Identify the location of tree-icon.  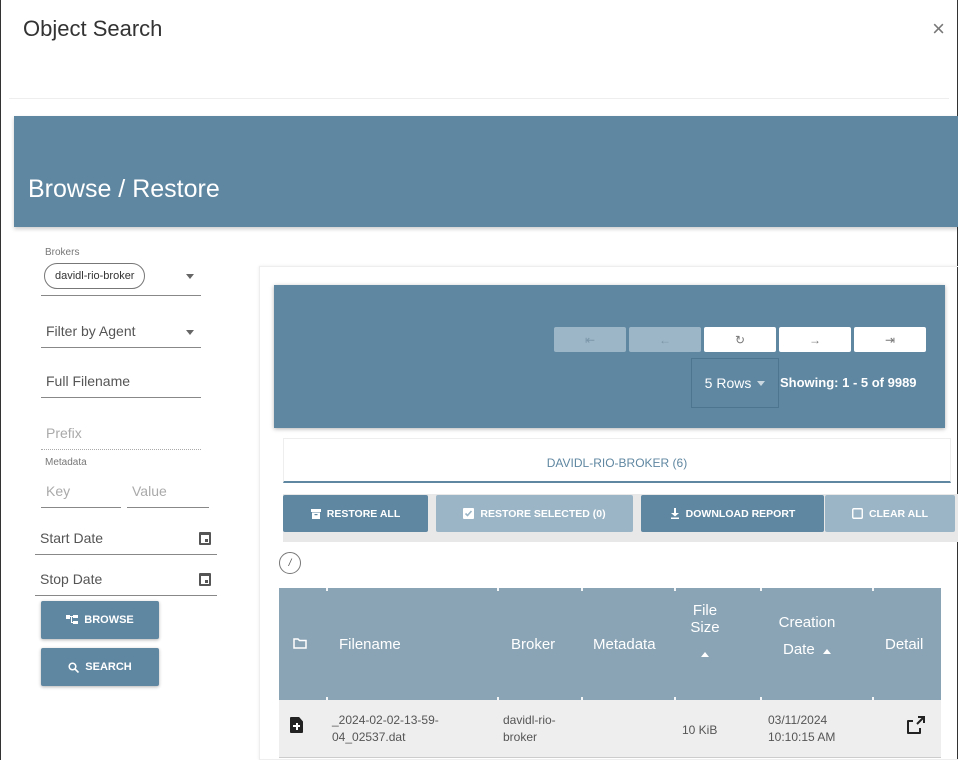
(72, 619).